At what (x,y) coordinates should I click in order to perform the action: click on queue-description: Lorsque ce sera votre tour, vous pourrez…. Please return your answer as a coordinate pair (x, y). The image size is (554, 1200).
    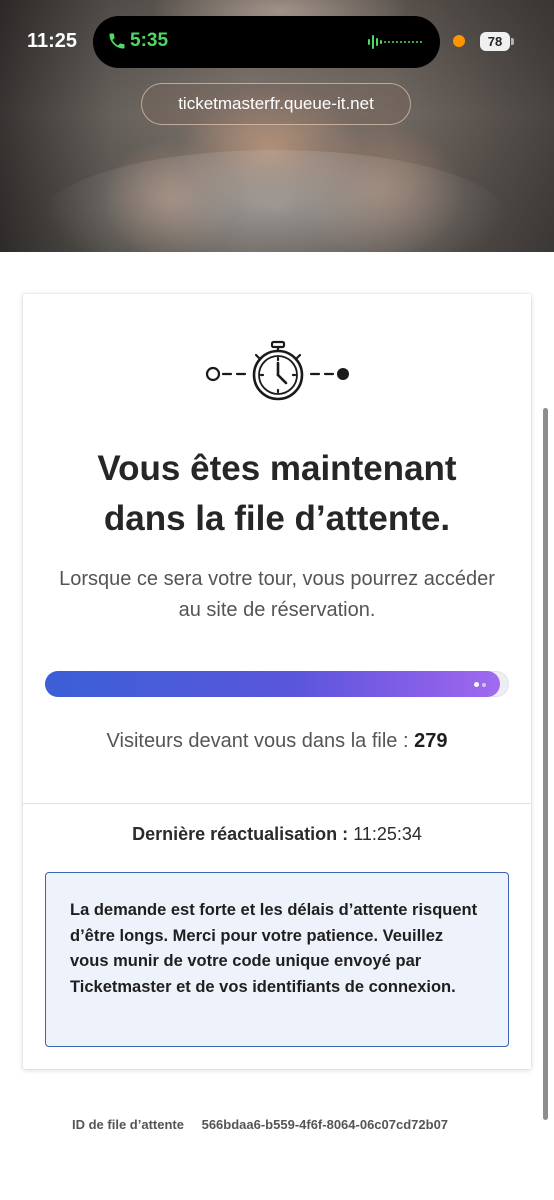
    Looking at the image, I should click on (277, 594).